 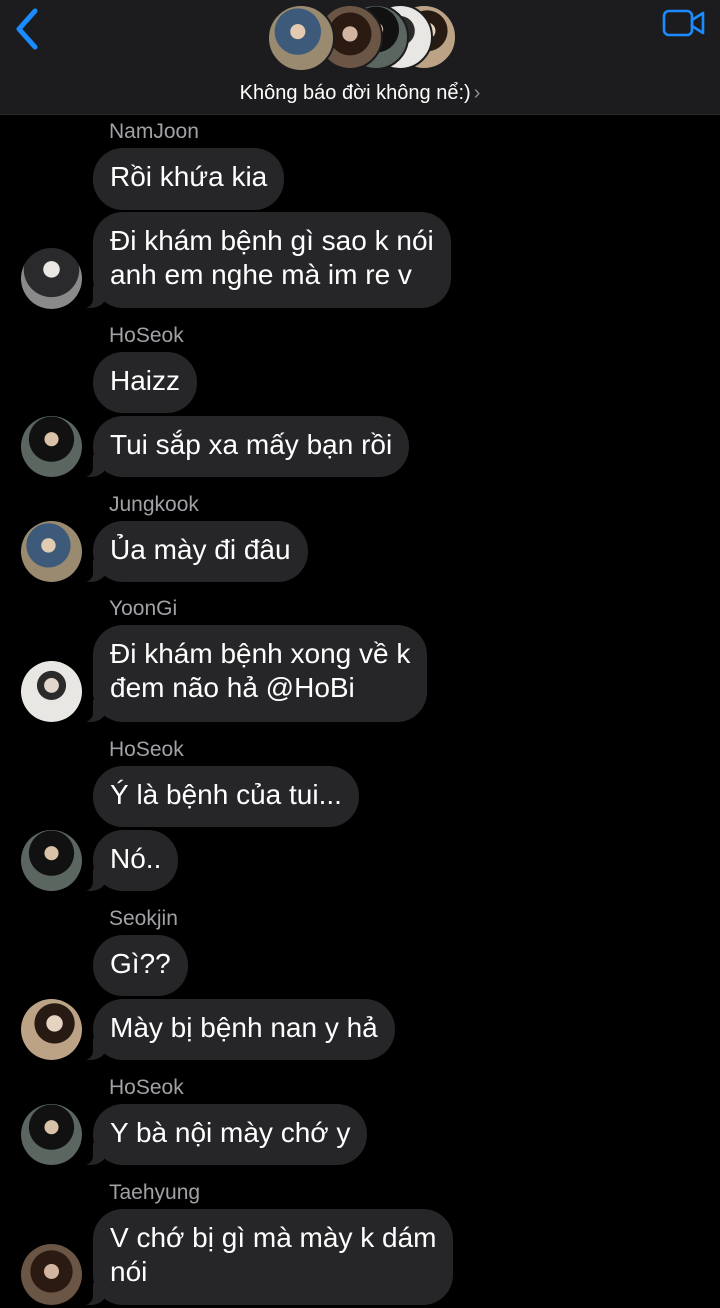 I want to click on sender-name: Seokjin, so click(x=143, y=918).